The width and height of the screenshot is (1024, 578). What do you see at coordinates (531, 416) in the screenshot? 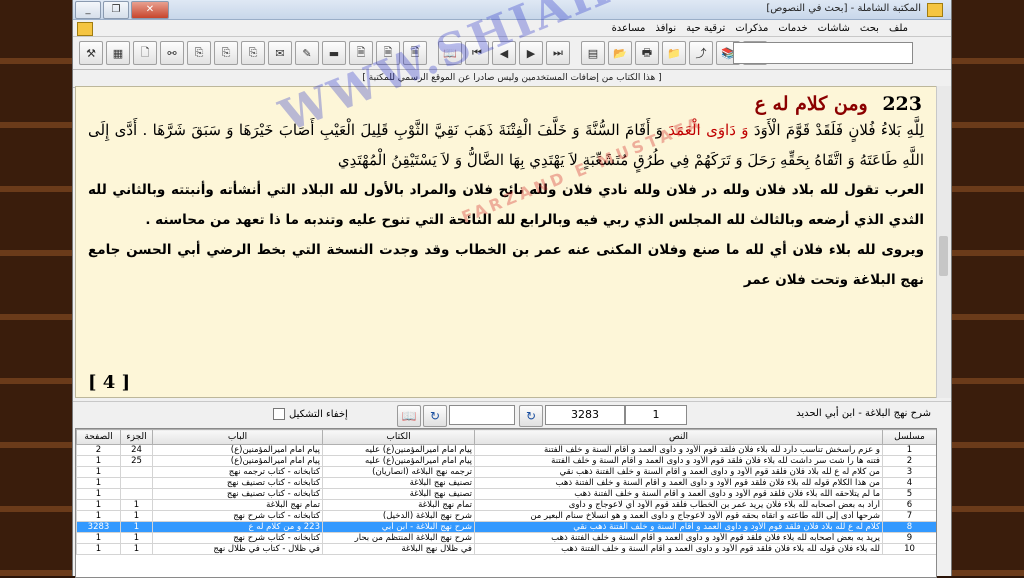
I see `go-to-page-button: ↻` at bounding box center [531, 416].